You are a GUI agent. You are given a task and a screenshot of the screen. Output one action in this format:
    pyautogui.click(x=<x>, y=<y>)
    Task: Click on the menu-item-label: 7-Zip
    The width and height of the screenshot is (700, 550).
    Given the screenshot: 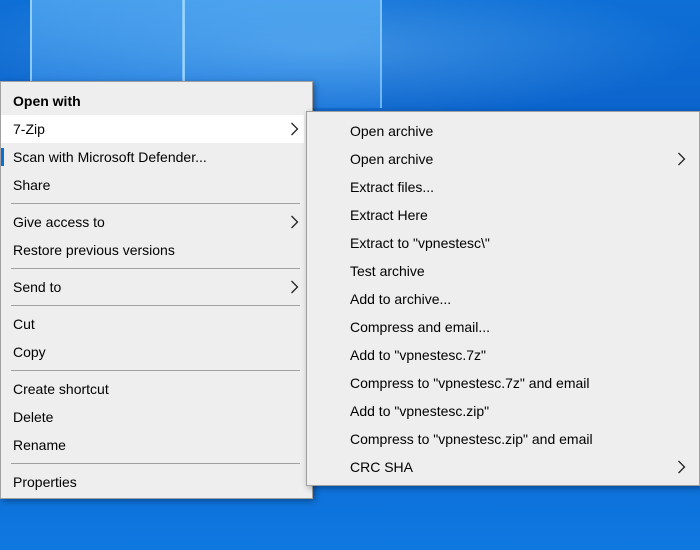 What is the action you would take?
    pyautogui.click(x=29, y=129)
    